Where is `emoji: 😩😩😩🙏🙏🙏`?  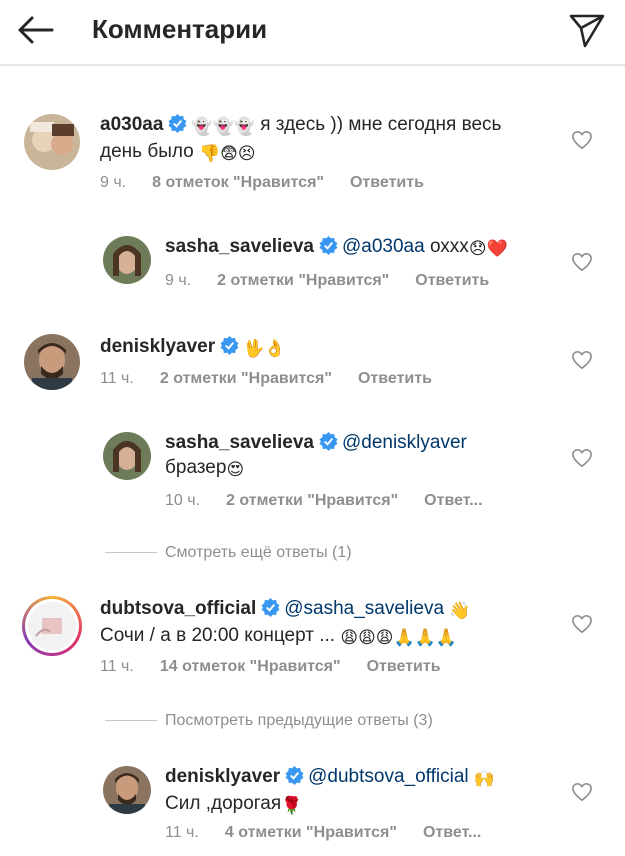
emoji: 😩😩😩🙏🙏🙏 is located at coordinates (399, 637).